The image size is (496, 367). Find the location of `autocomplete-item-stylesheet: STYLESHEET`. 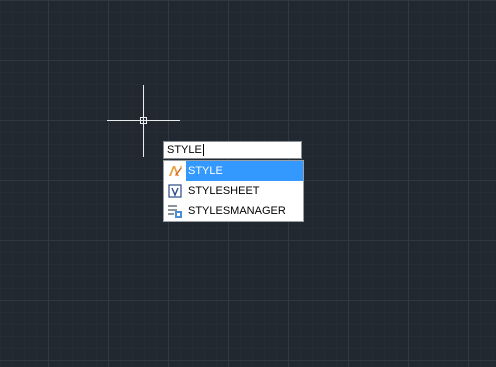

autocomplete-item-stylesheet: STYLESHEET is located at coordinates (233, 191).